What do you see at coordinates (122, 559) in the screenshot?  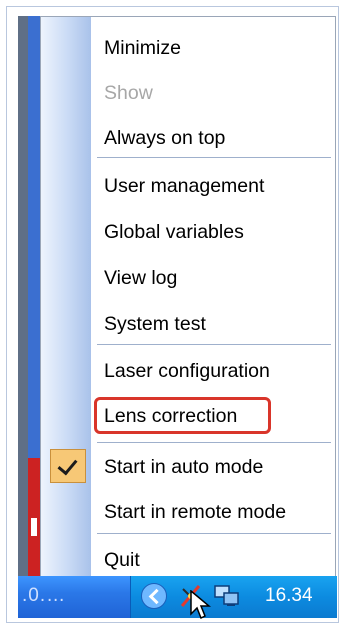 I see `menu-item-label: Quit` at bounding box center [122, 559].